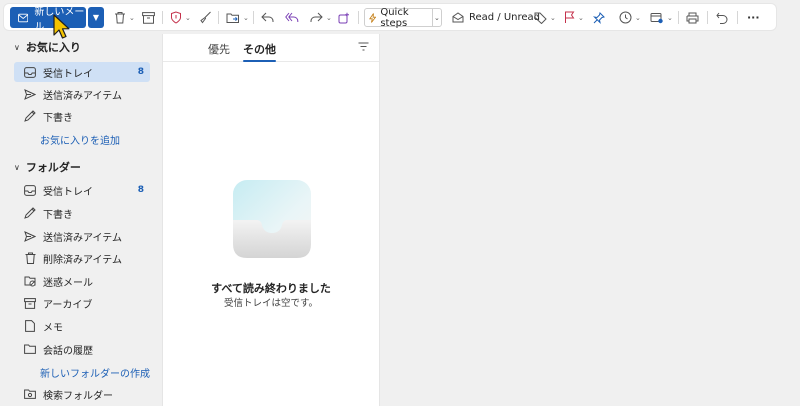 This screenshot has height=406, width=800. I want to click on sidebar-item-label: メモ, so click(53, 328).